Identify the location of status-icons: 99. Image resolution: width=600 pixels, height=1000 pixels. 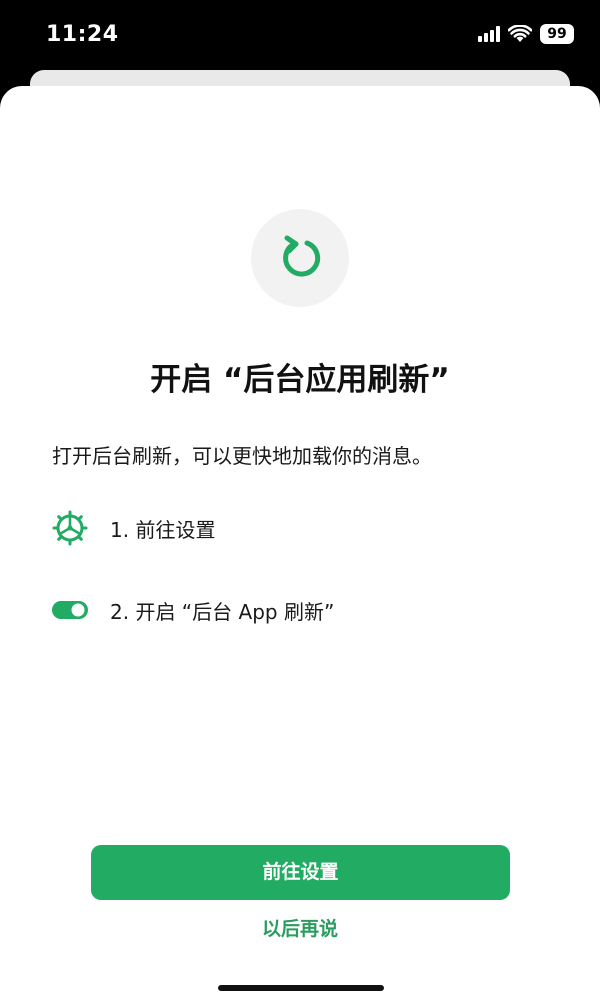
(526, 34).